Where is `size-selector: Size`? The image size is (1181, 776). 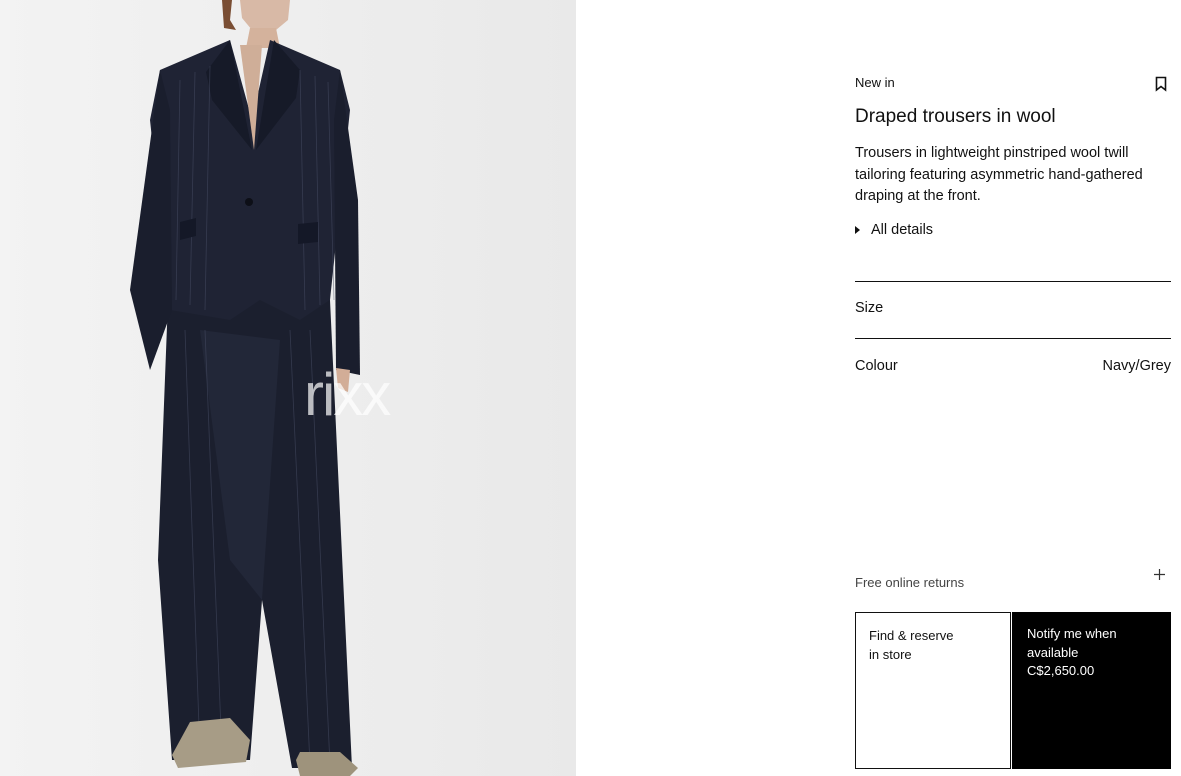 size-selector: Size is located at coordinates (1013, 308).